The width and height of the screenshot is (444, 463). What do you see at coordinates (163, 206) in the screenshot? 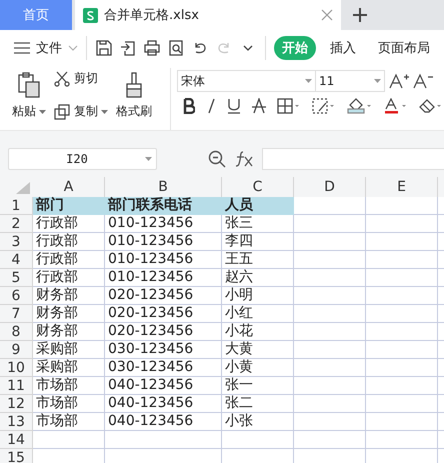
I see `header-cell: 部门联系电话` at bounding box center [163, 206].